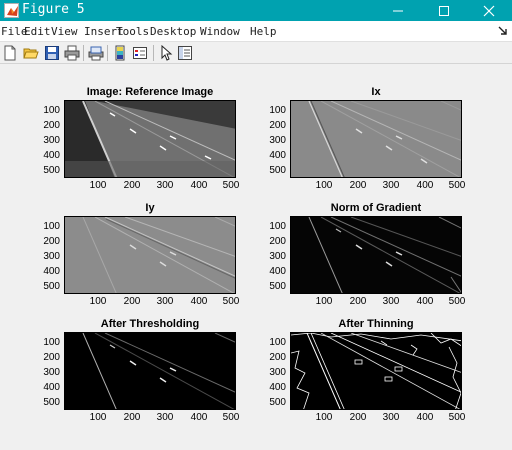 Image resolution: width=512 pixels, height=450 pixels. I want to click on figure-toolbar, so click(256, 53).